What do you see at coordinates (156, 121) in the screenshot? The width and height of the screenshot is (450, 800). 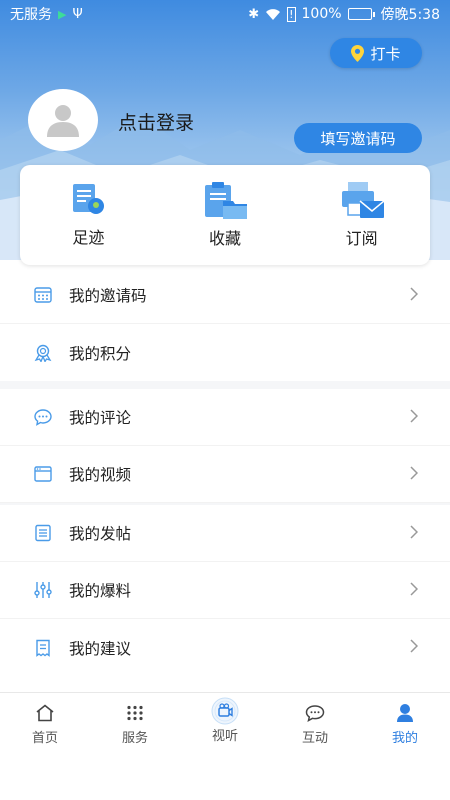 I see `login-prompt: 点击登录` at bounding box center [156, 121].